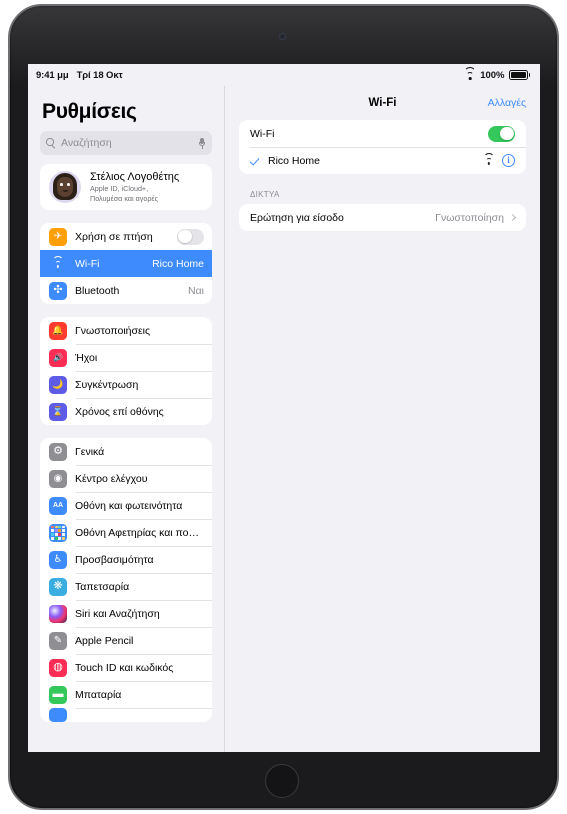 Image resolution: width=567 pixels, height=814 pixels. Describe the element at coordinates (501, 133) in the screenshot. I see `wifi-toggle` at that location.